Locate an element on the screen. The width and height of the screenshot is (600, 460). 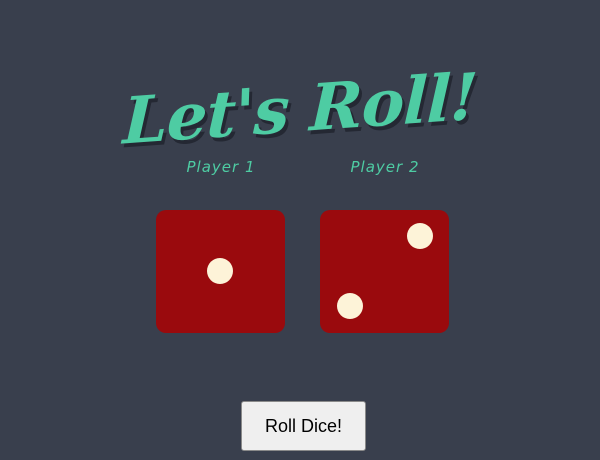
player-1-label: Player 1 is located at coordinates (221, 167).